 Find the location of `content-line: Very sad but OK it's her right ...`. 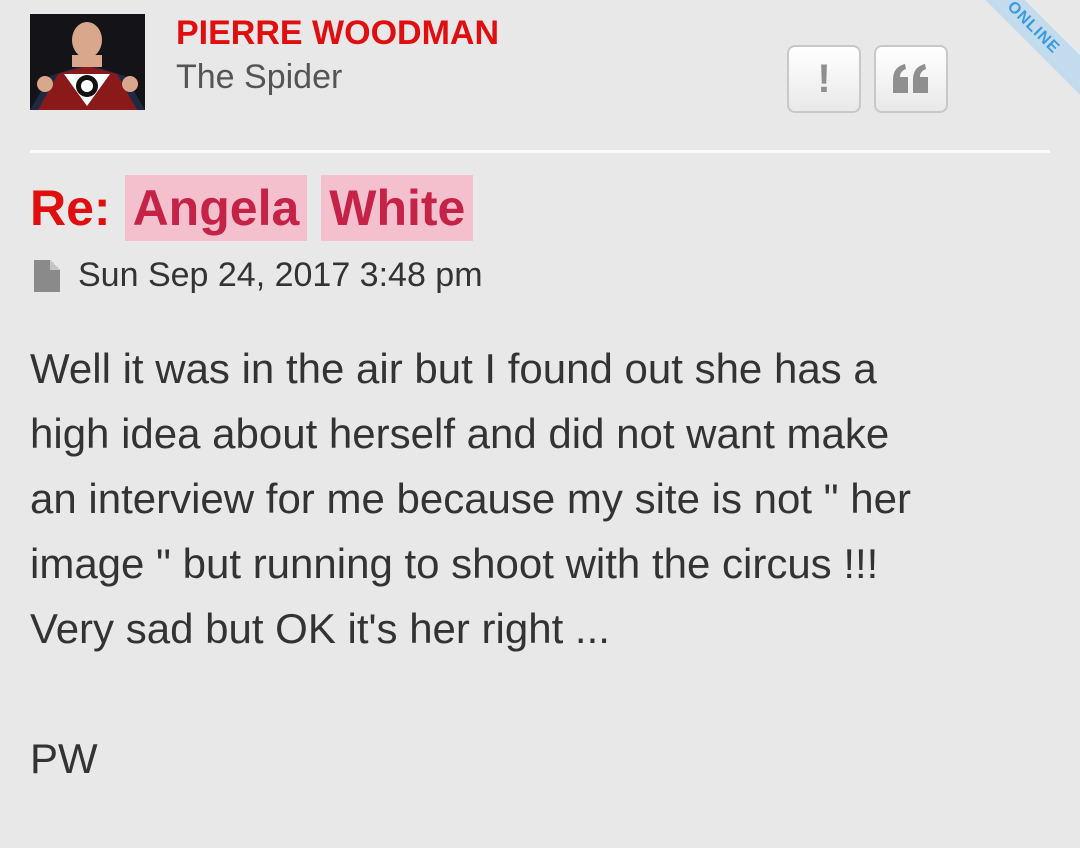

content-line: Very sad but OK it's her right ... is located at coordinates (320, 628).